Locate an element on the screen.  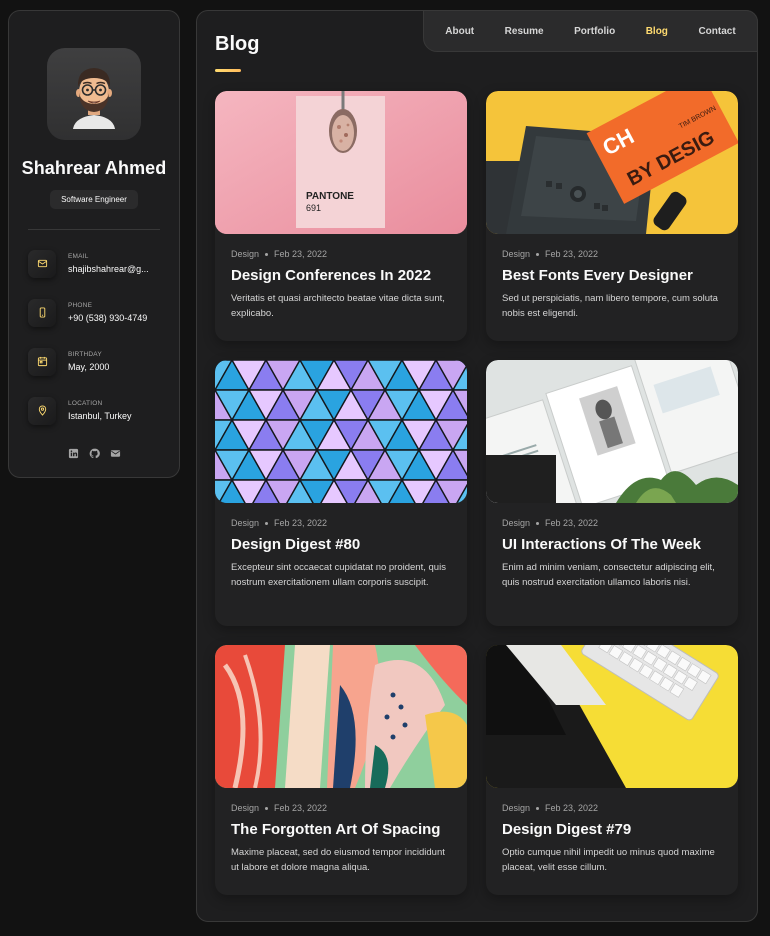
post-title: The Forgotten Art Of Spacing is located at coordinates (341, 830).